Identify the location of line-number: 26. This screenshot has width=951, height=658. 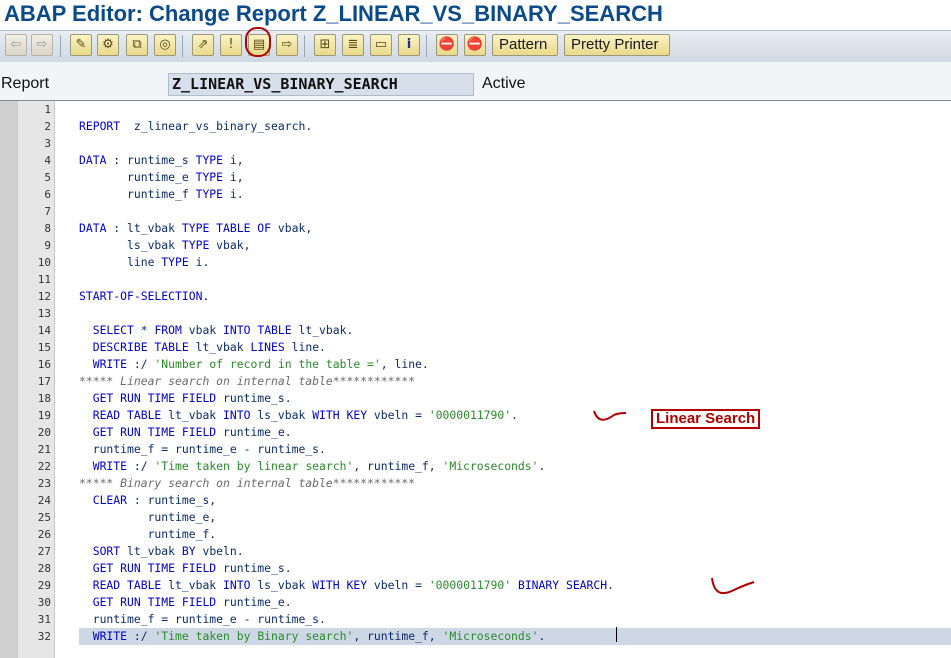
(44, 534).